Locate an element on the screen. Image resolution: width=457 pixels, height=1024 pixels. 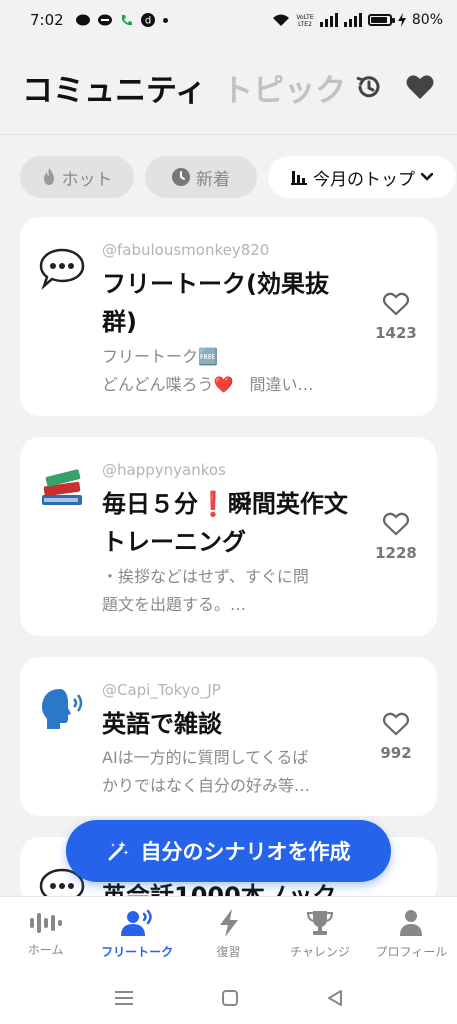
filter-top-dropdown: 今月のトップ is located at coordinates (362, 177).